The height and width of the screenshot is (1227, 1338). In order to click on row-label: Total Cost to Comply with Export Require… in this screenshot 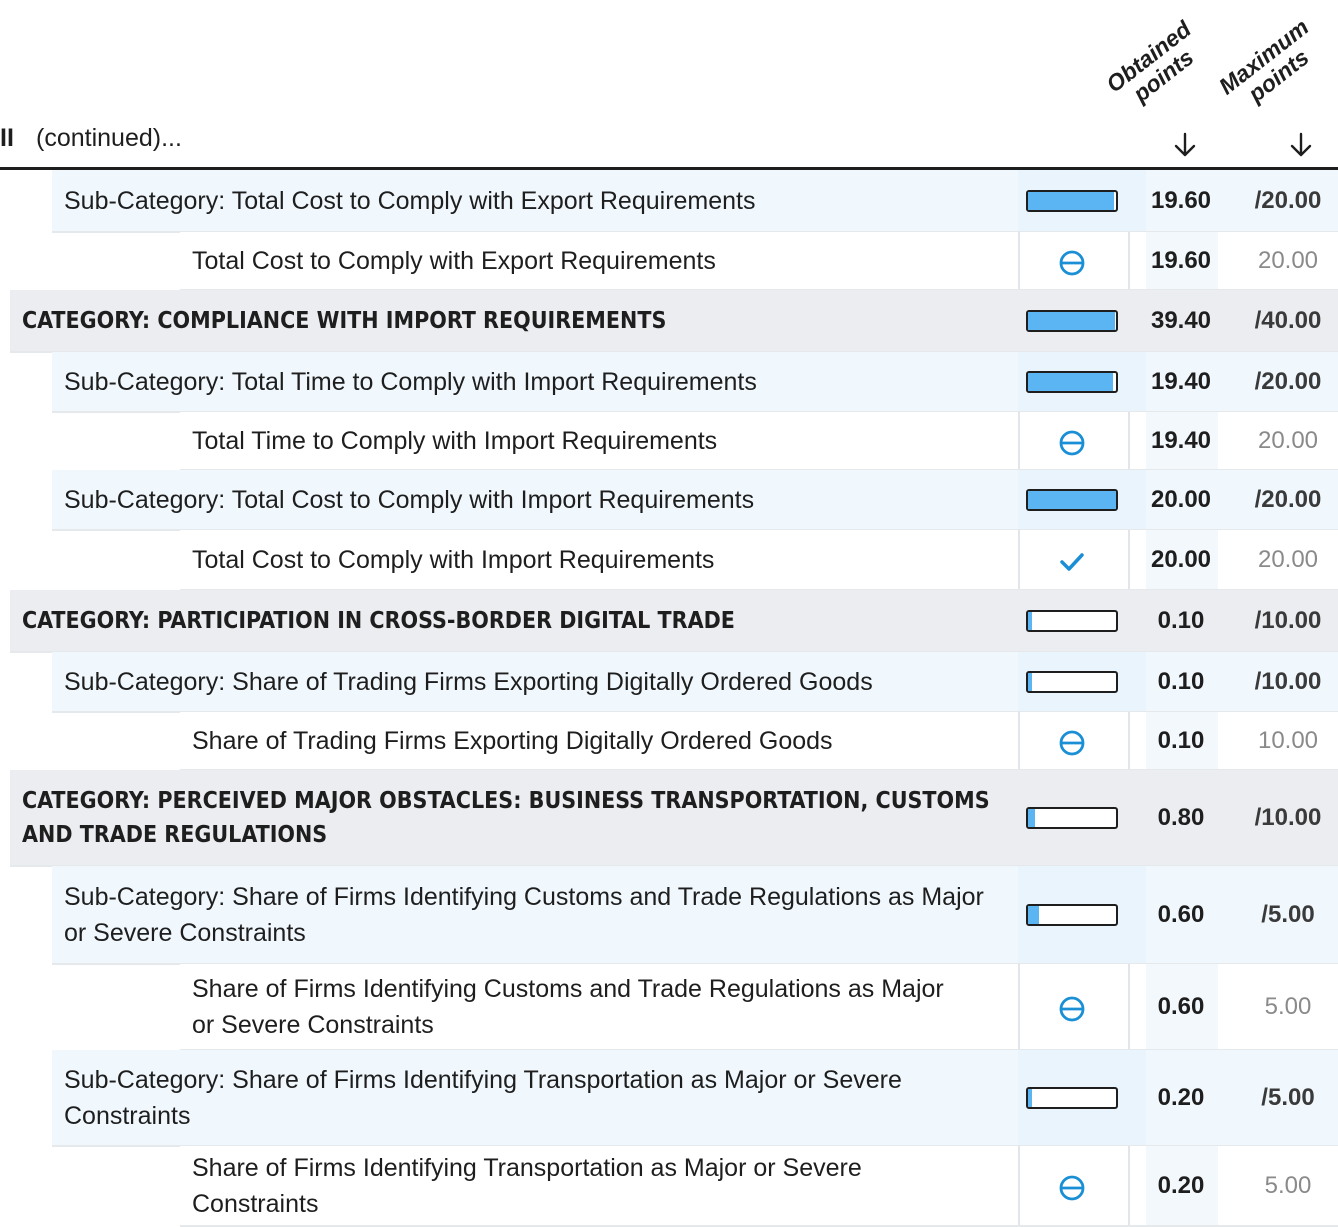, I will do `click(454, 261)`.